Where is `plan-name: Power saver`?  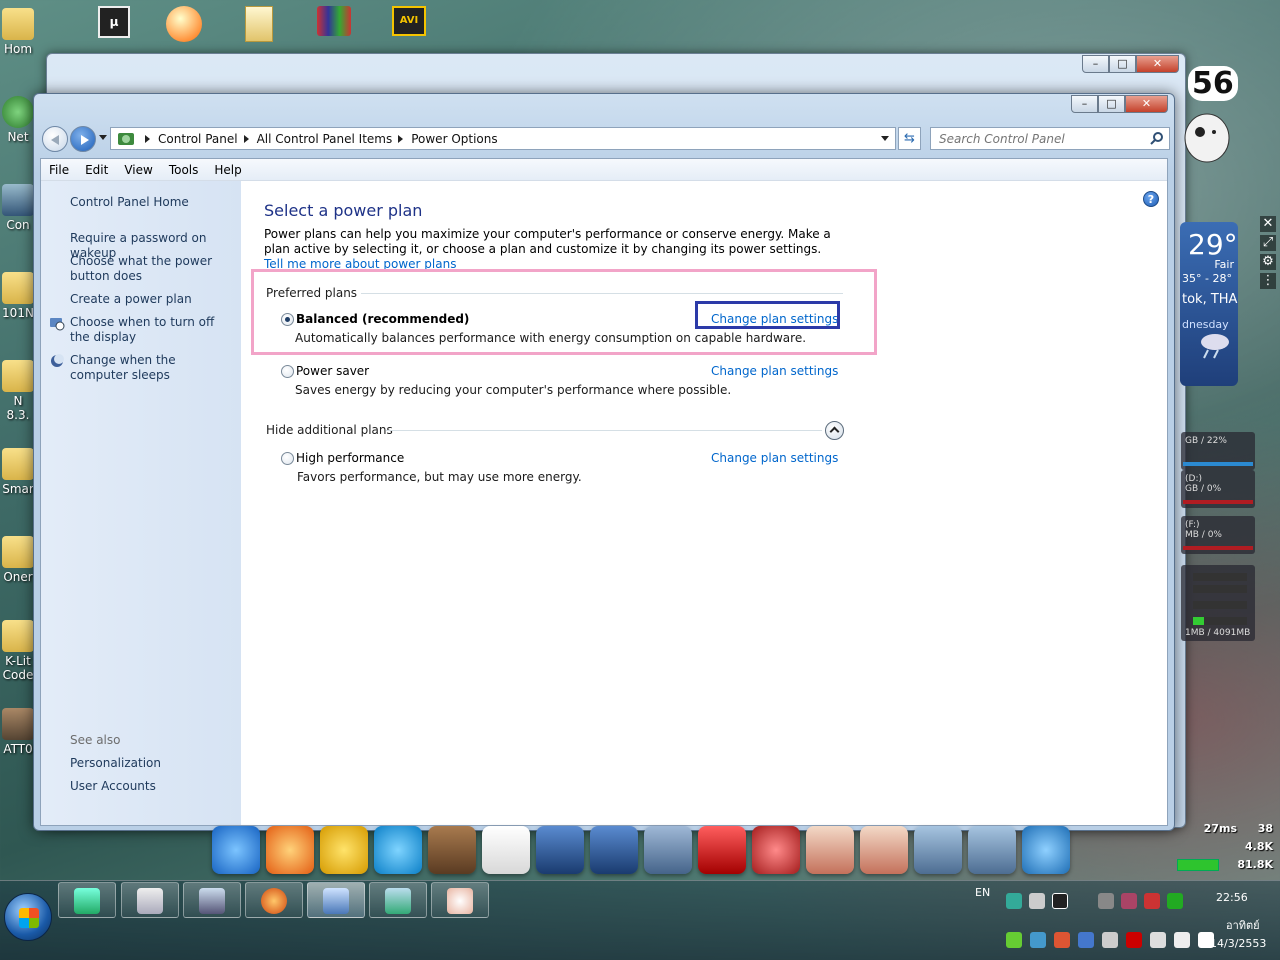
plan-name: Power saver is located at coordinates (332, 371).